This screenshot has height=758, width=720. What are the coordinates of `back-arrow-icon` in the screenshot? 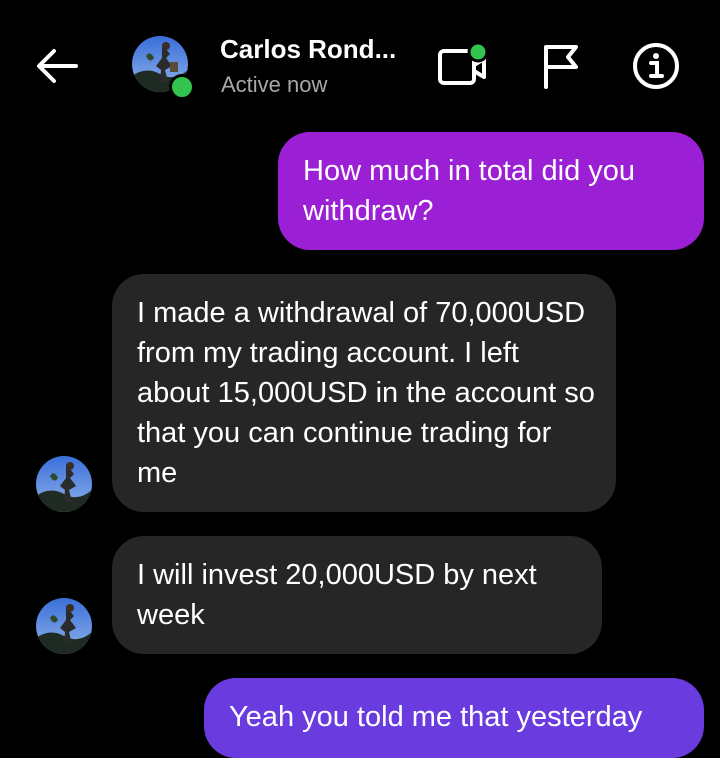 It's located at (57, 66).